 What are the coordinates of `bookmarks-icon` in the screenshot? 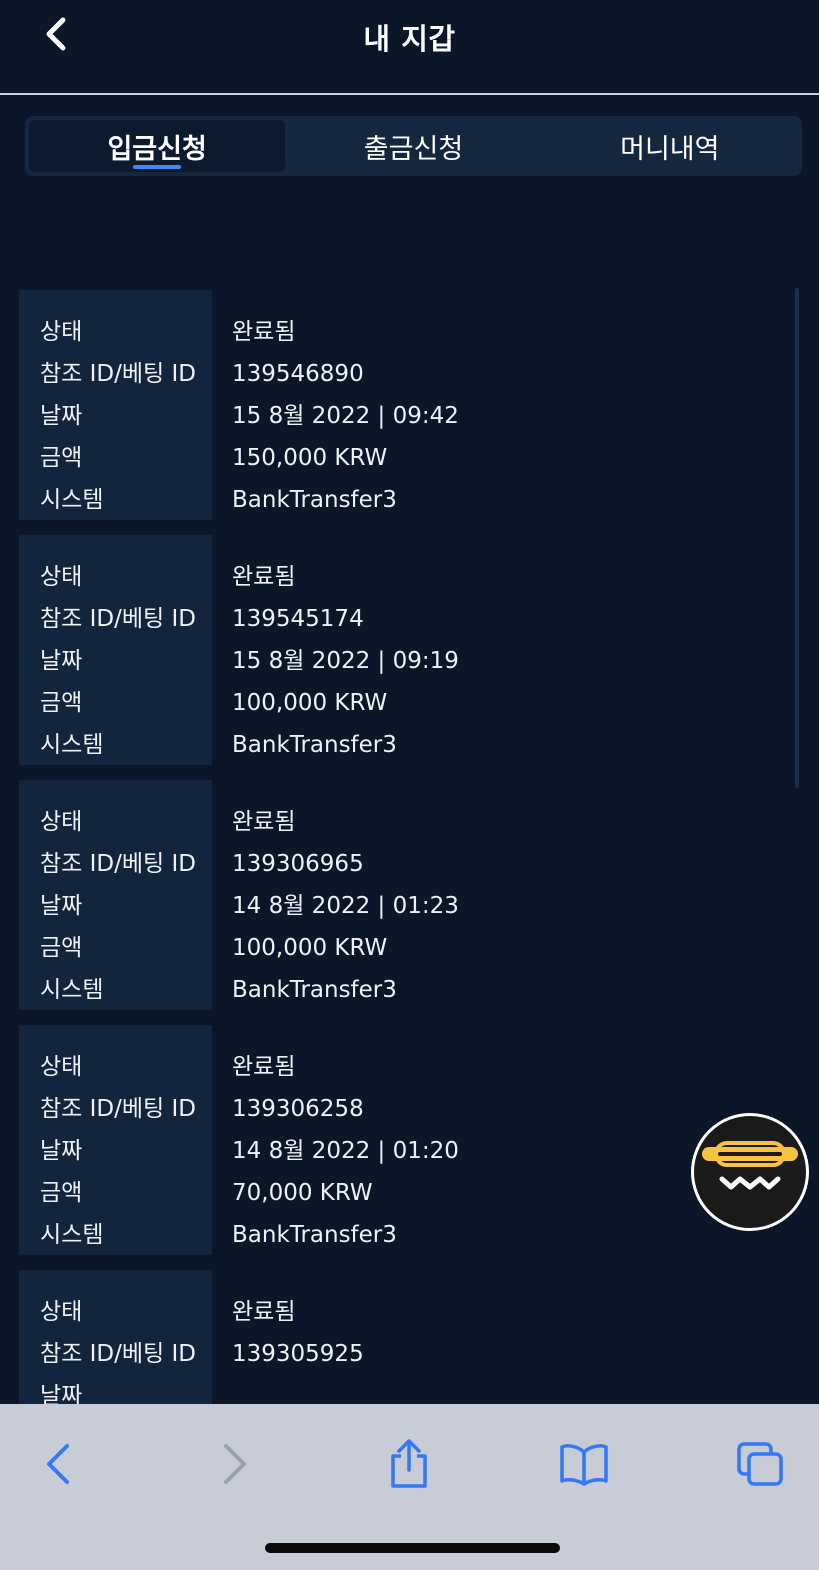 It's located at (584, 1465).